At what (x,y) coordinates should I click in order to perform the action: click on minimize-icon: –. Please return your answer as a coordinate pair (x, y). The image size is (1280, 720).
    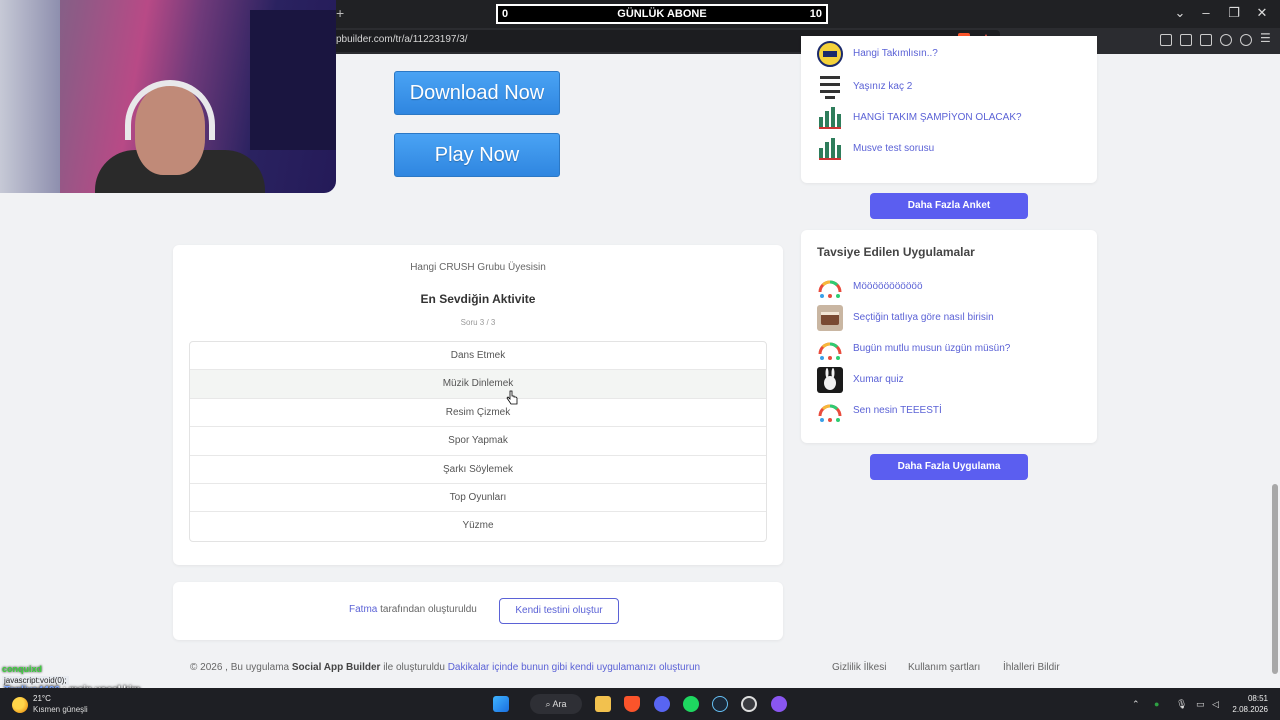
    Looking at the image, I should click on (1206, 12).